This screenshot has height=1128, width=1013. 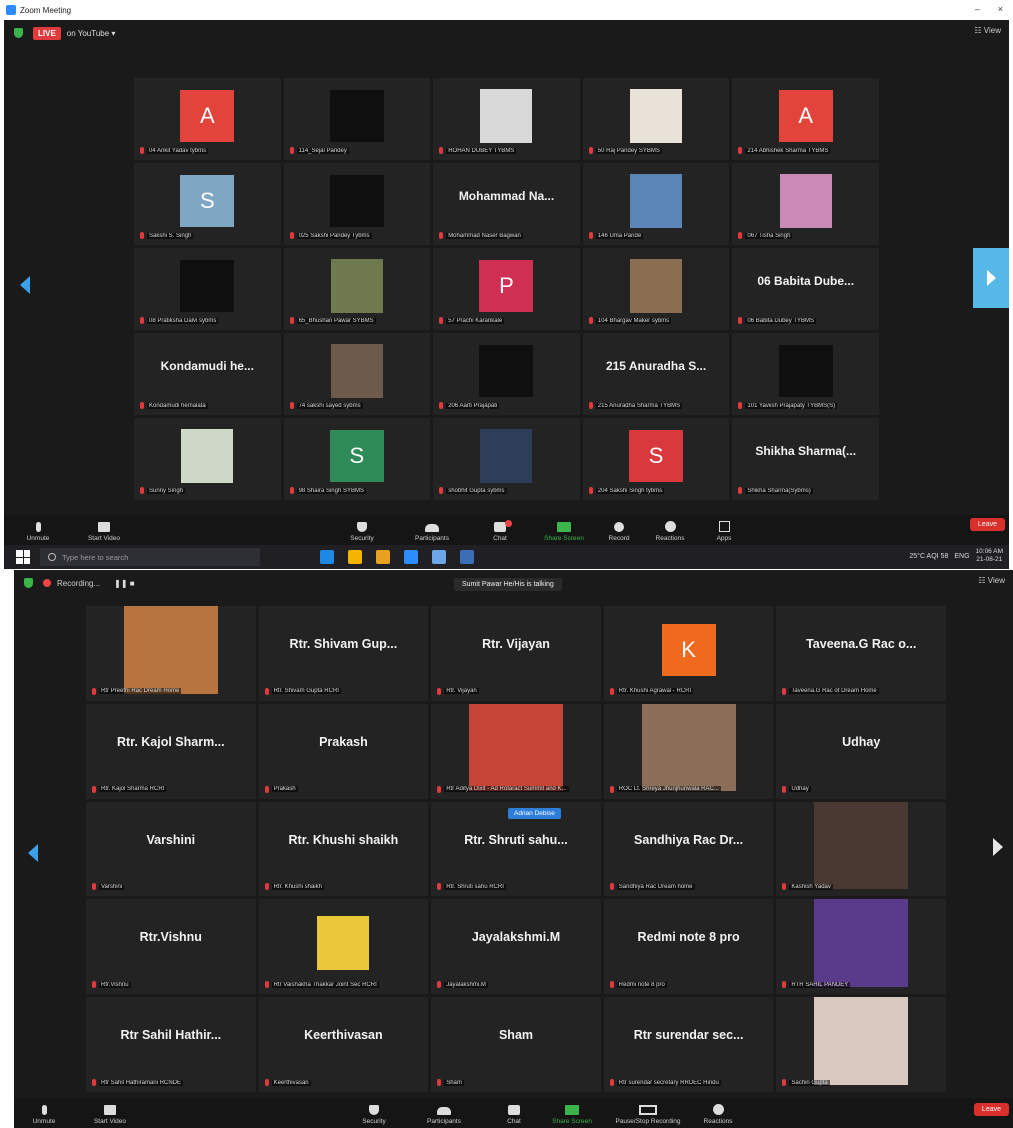 What do you see at coordinates (506, 204) in the screenshot?
I see `participant-tile: Mohammad Na... Mohammad Naser Bagwan` at bounding box center [506, 204].